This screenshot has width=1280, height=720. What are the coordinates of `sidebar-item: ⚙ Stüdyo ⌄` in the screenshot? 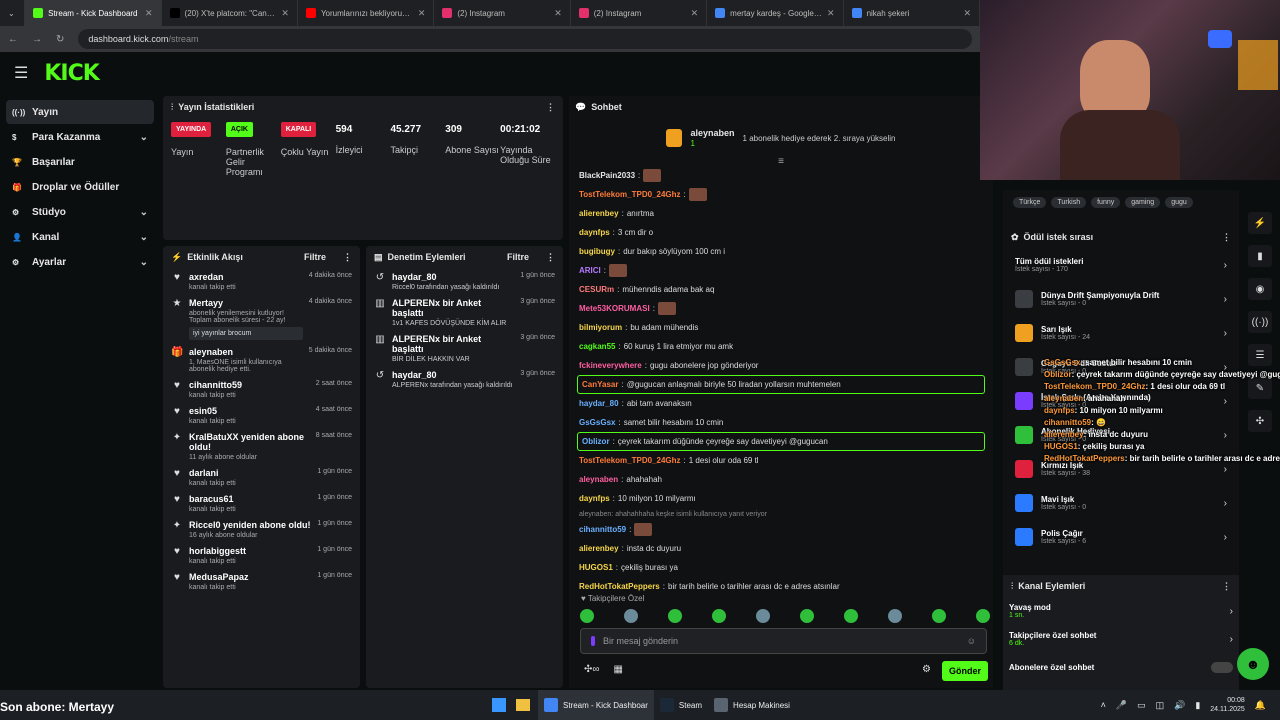 It's located at (80, 212).